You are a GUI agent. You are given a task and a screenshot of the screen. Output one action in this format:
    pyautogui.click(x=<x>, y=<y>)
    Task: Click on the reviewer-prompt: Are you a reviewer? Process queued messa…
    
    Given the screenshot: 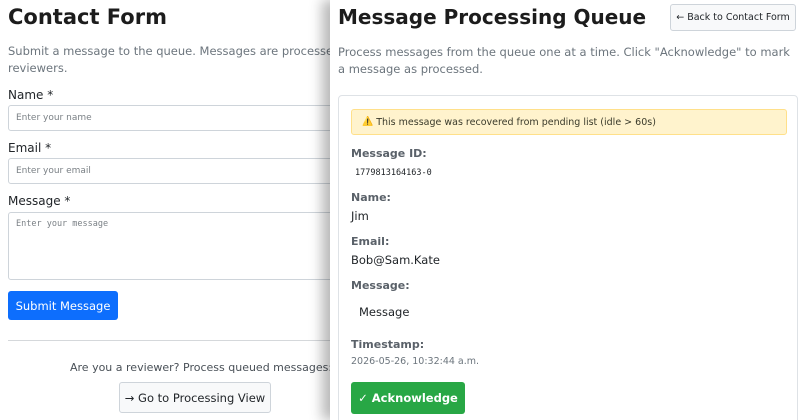 What is the action you would take?
    pyautogui.click(x=201, y=367)
    